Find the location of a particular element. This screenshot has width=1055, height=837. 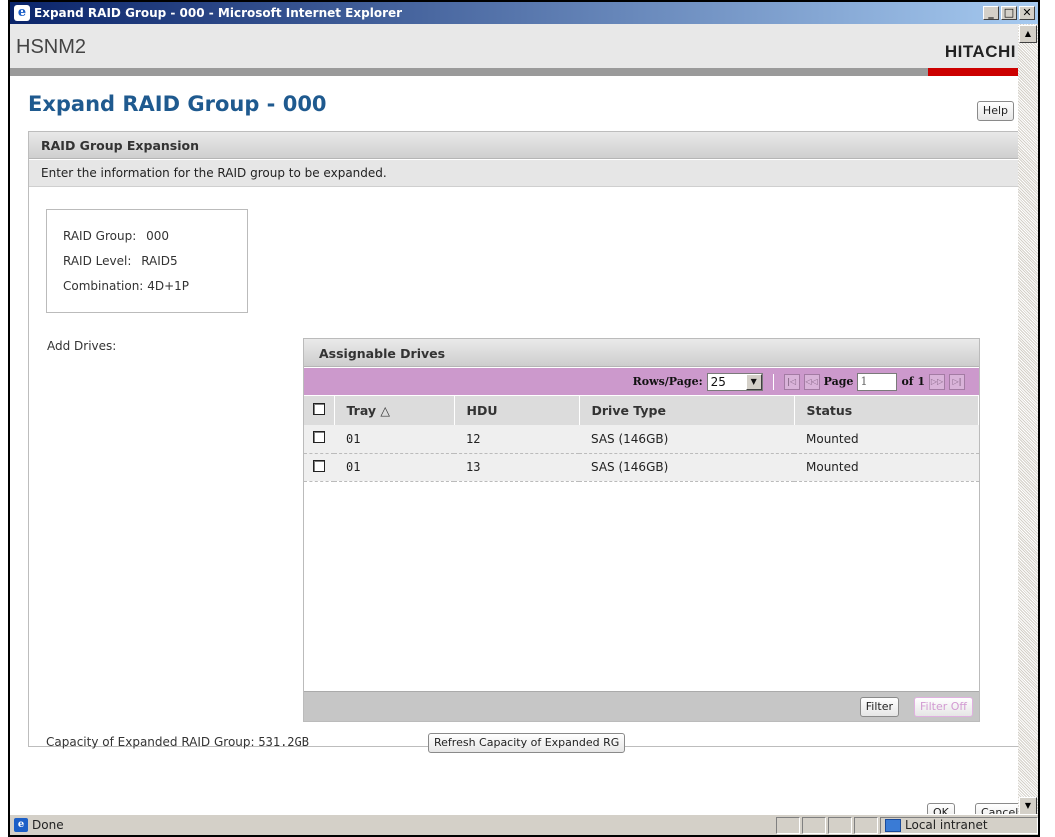

raid-level-row: RAID Level: RAID5 is located at coordinates (147, 261).